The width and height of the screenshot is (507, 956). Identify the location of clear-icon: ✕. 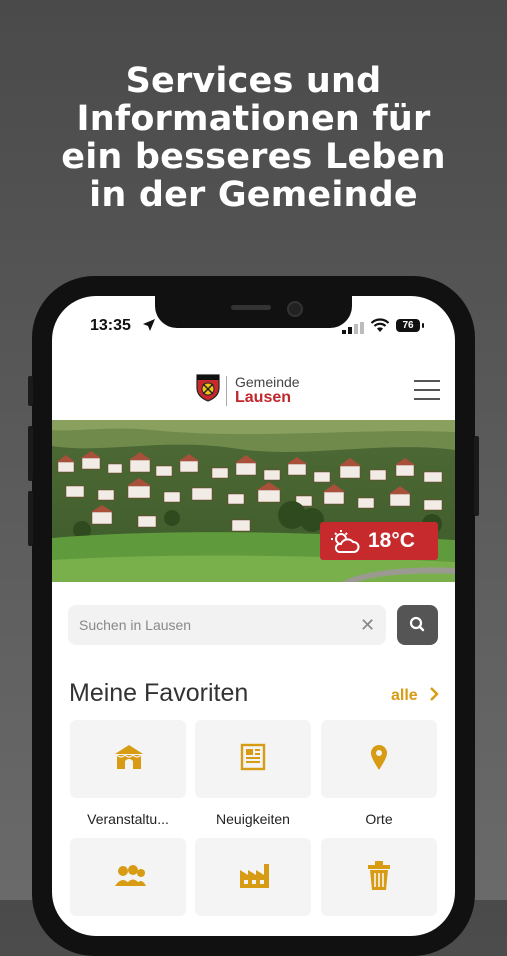
(367, 625).